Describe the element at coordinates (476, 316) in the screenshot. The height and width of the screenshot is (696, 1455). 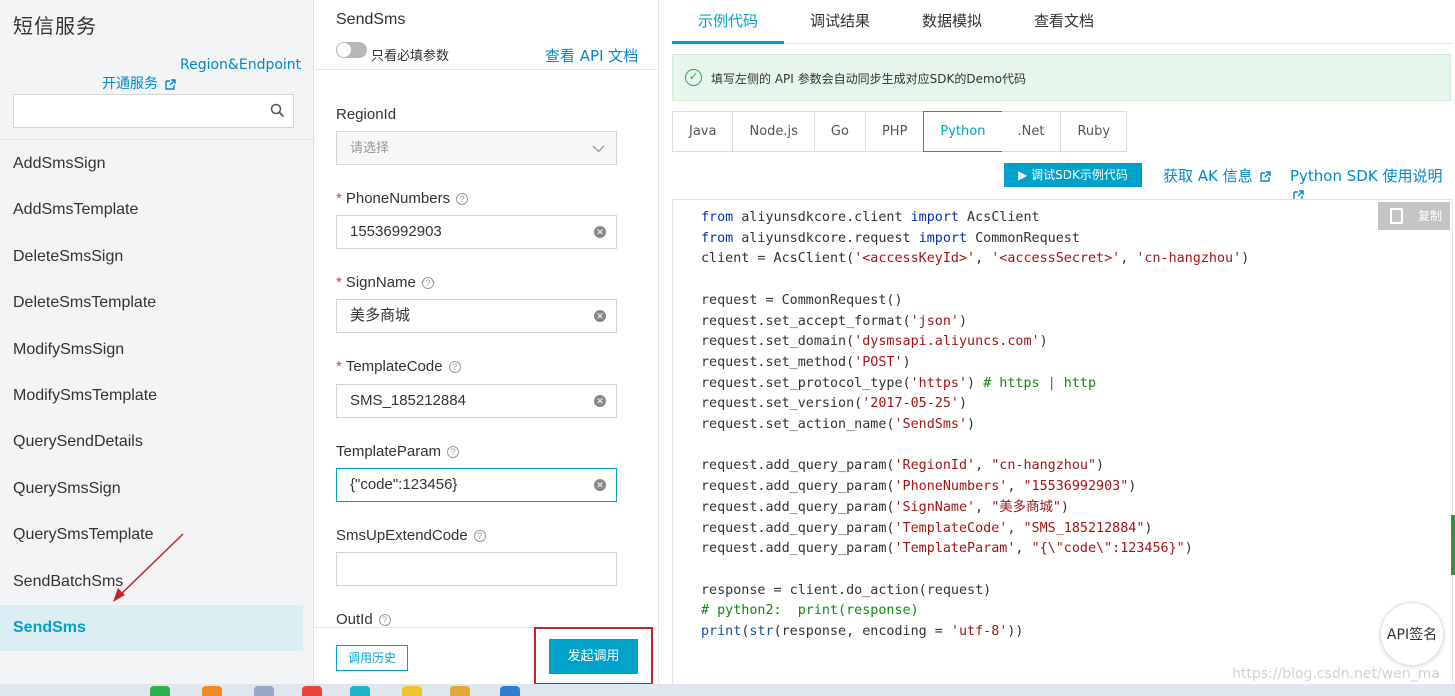
I see `signname-input: 美多商城 ✕` at that location.